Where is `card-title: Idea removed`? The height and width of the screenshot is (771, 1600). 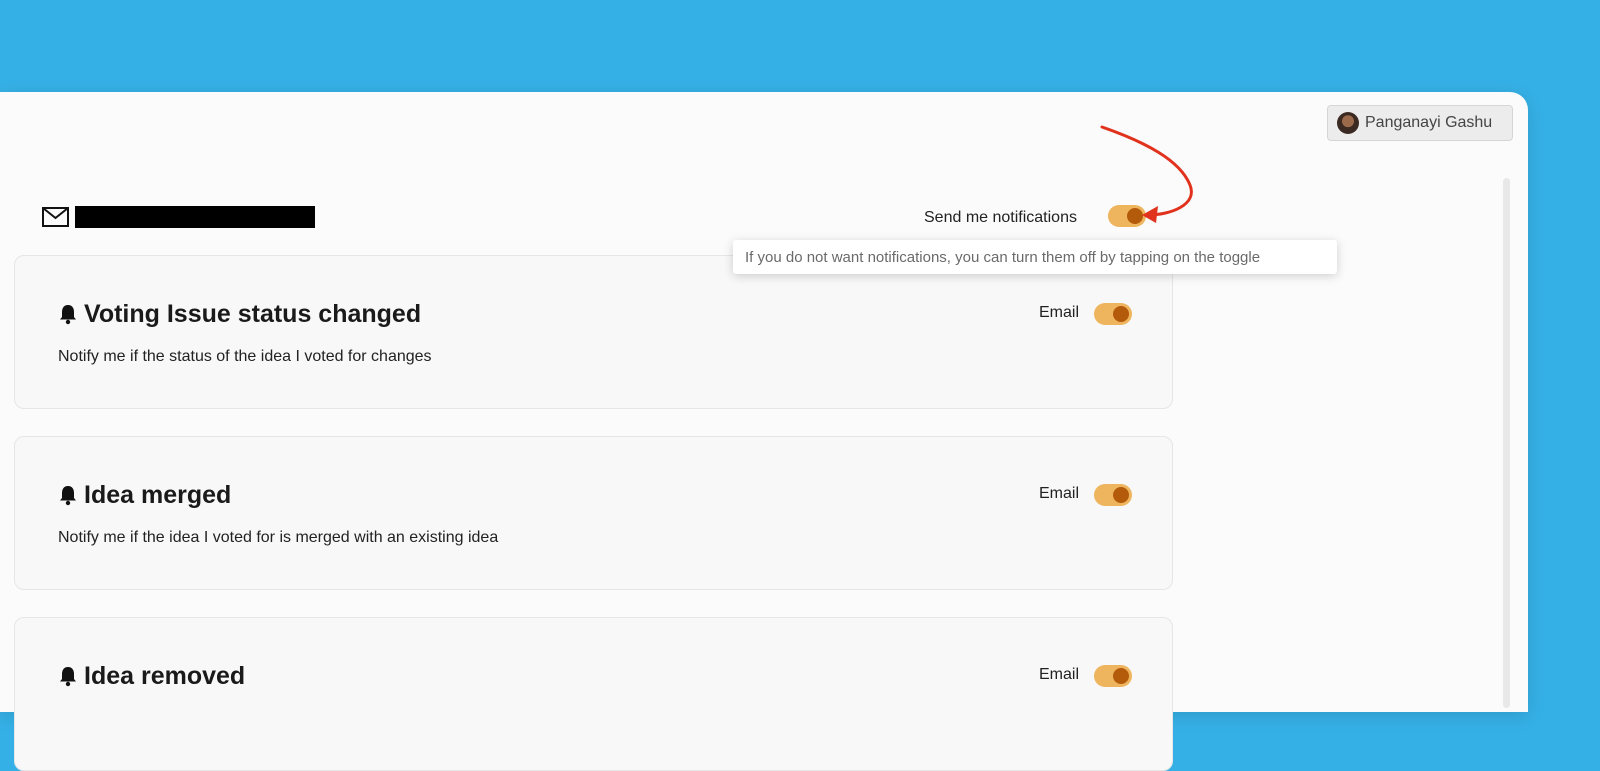
card-title: Idea removed is located at coordinates (151, 676).